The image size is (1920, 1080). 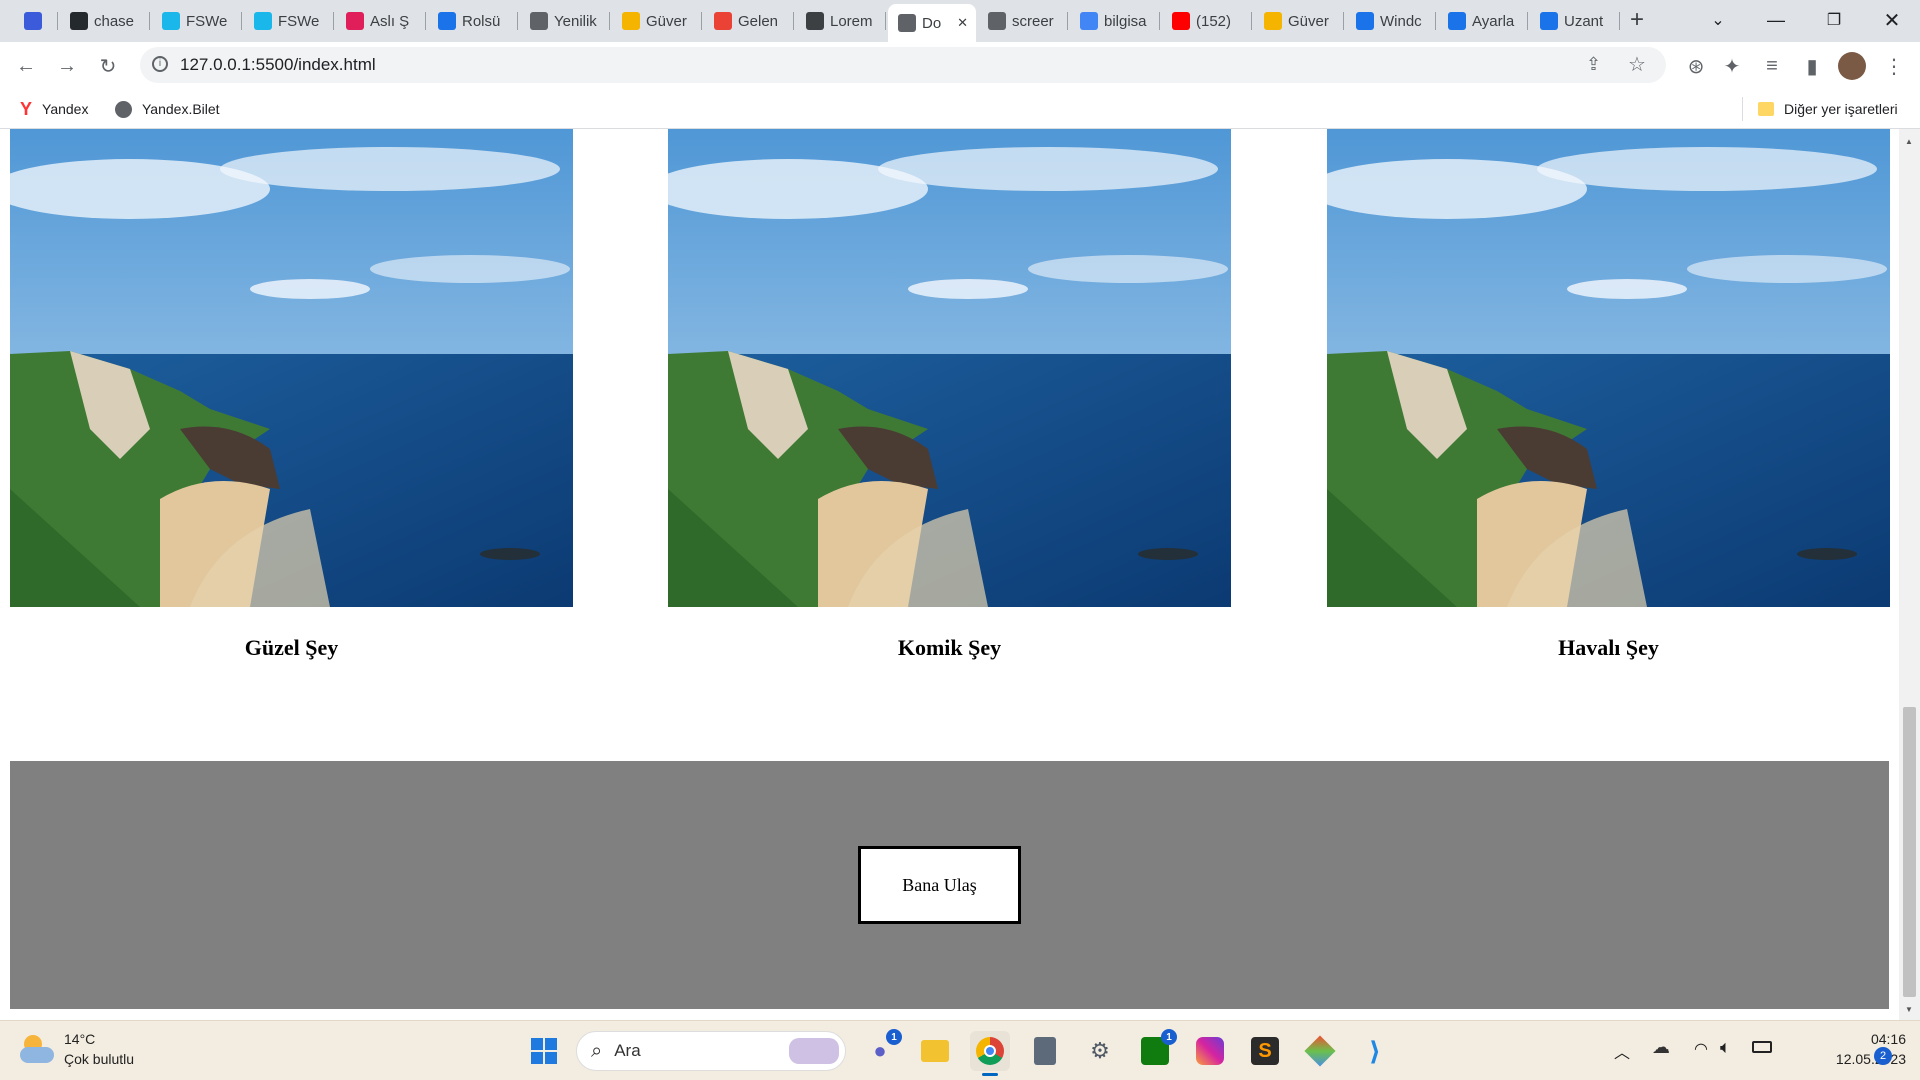 I want to click on browser-tab: (152), so click(x=1207, y=21).